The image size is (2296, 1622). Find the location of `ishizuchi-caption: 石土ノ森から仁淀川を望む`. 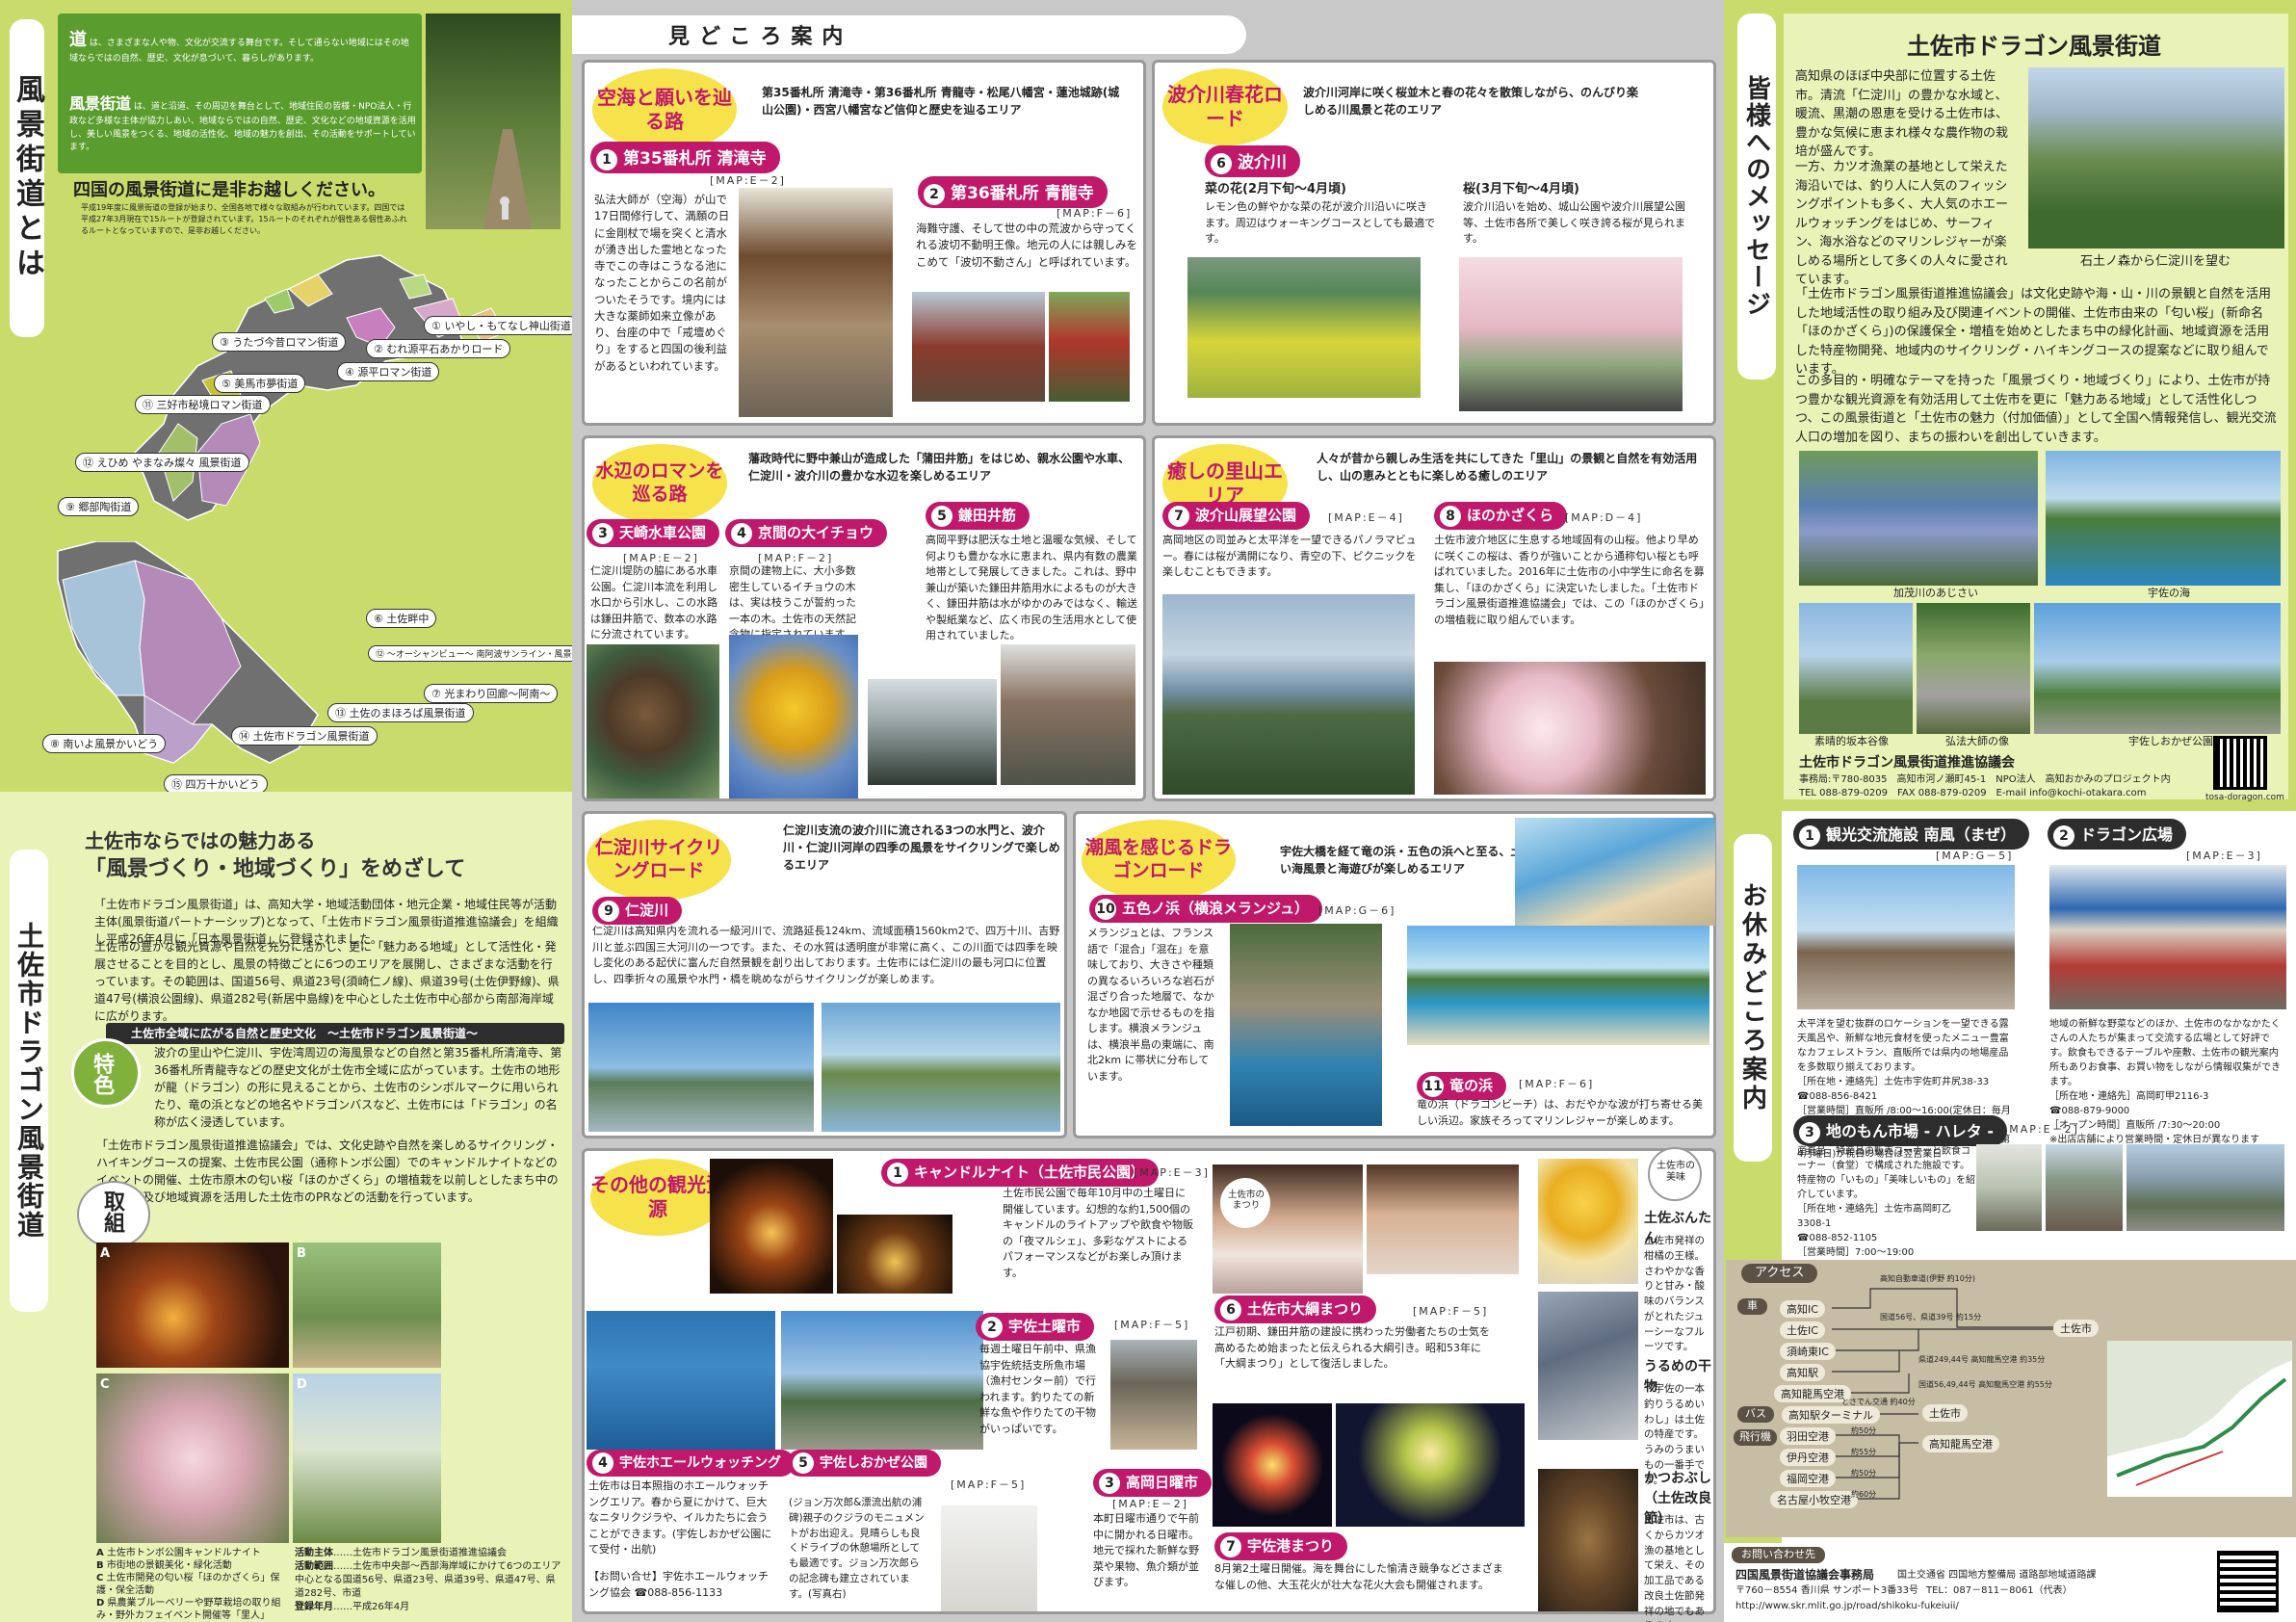

ishizuchi-caption: 石土ノ森から仁淀川を望む is located at coordinates (2155, 261).